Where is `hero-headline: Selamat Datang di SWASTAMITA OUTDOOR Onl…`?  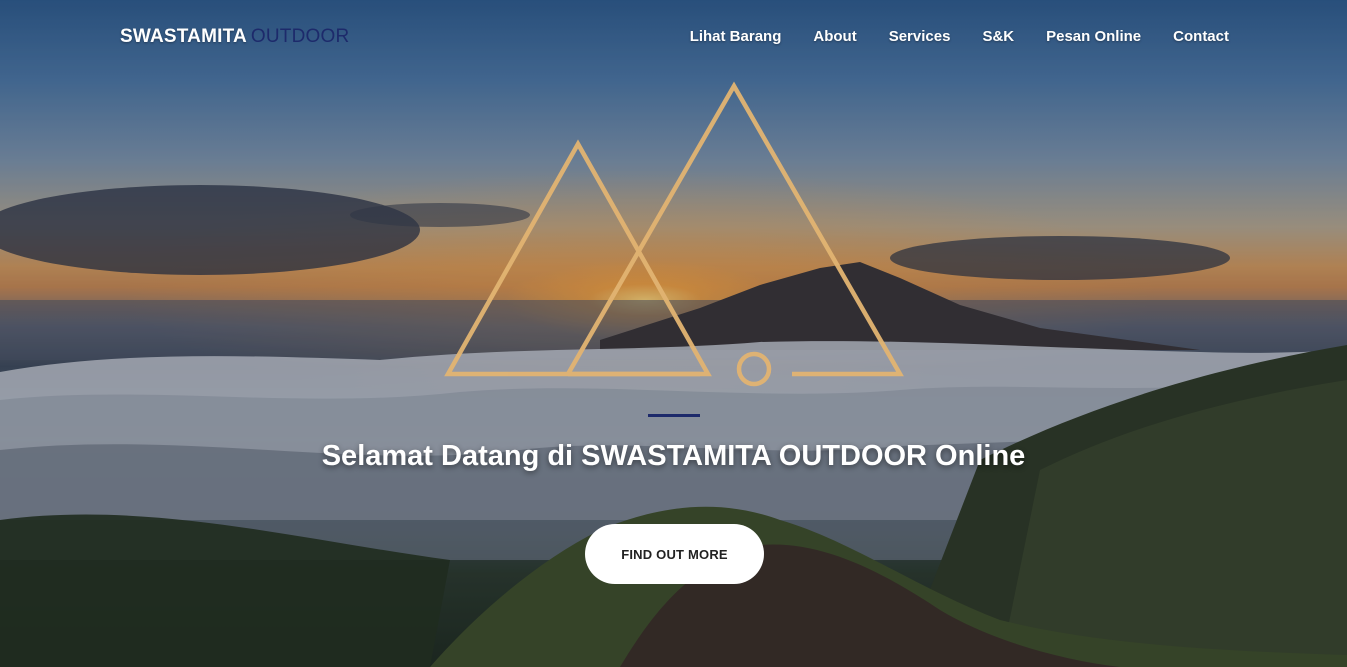 hero-headline: Selamat Datang di SWASTAMITA OUTDOOR Onl… is located at coordinates (673, 456).